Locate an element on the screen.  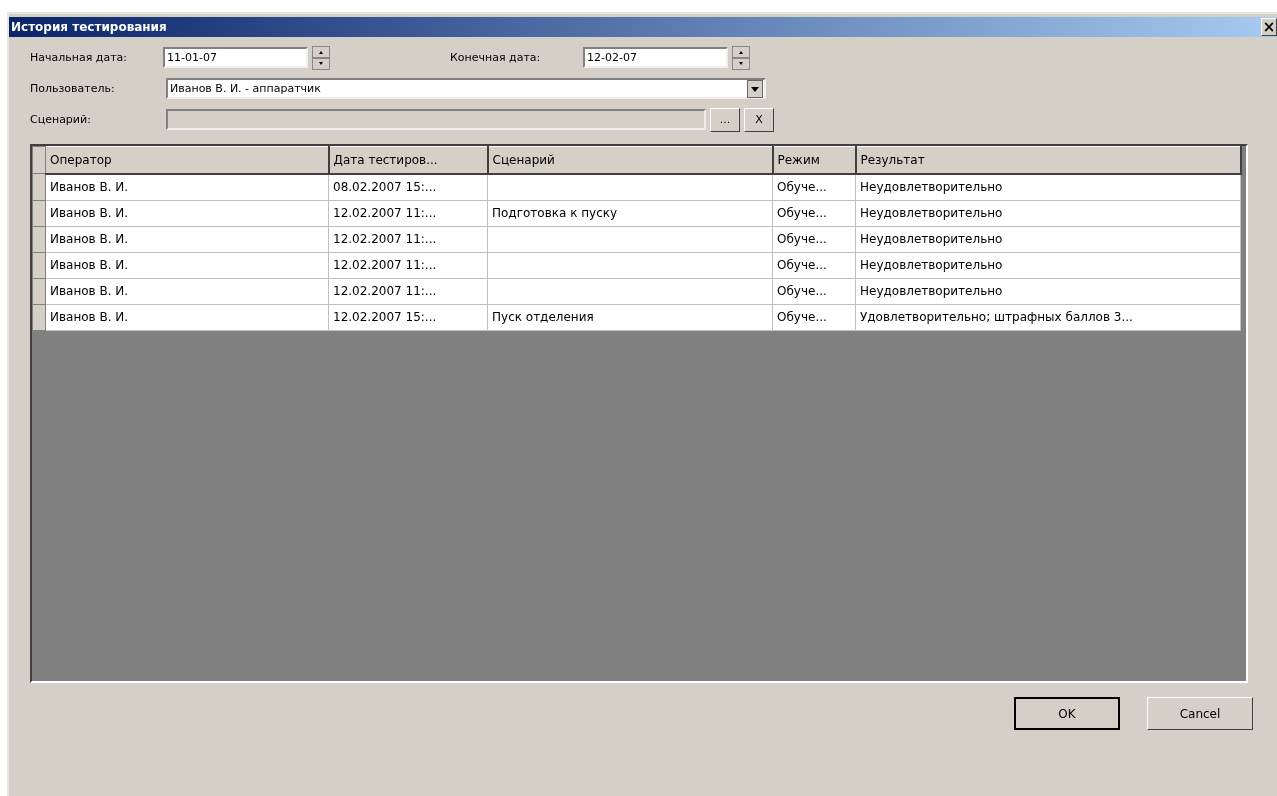
field-label: Начальная дата: is located at coordinates (79, 57).